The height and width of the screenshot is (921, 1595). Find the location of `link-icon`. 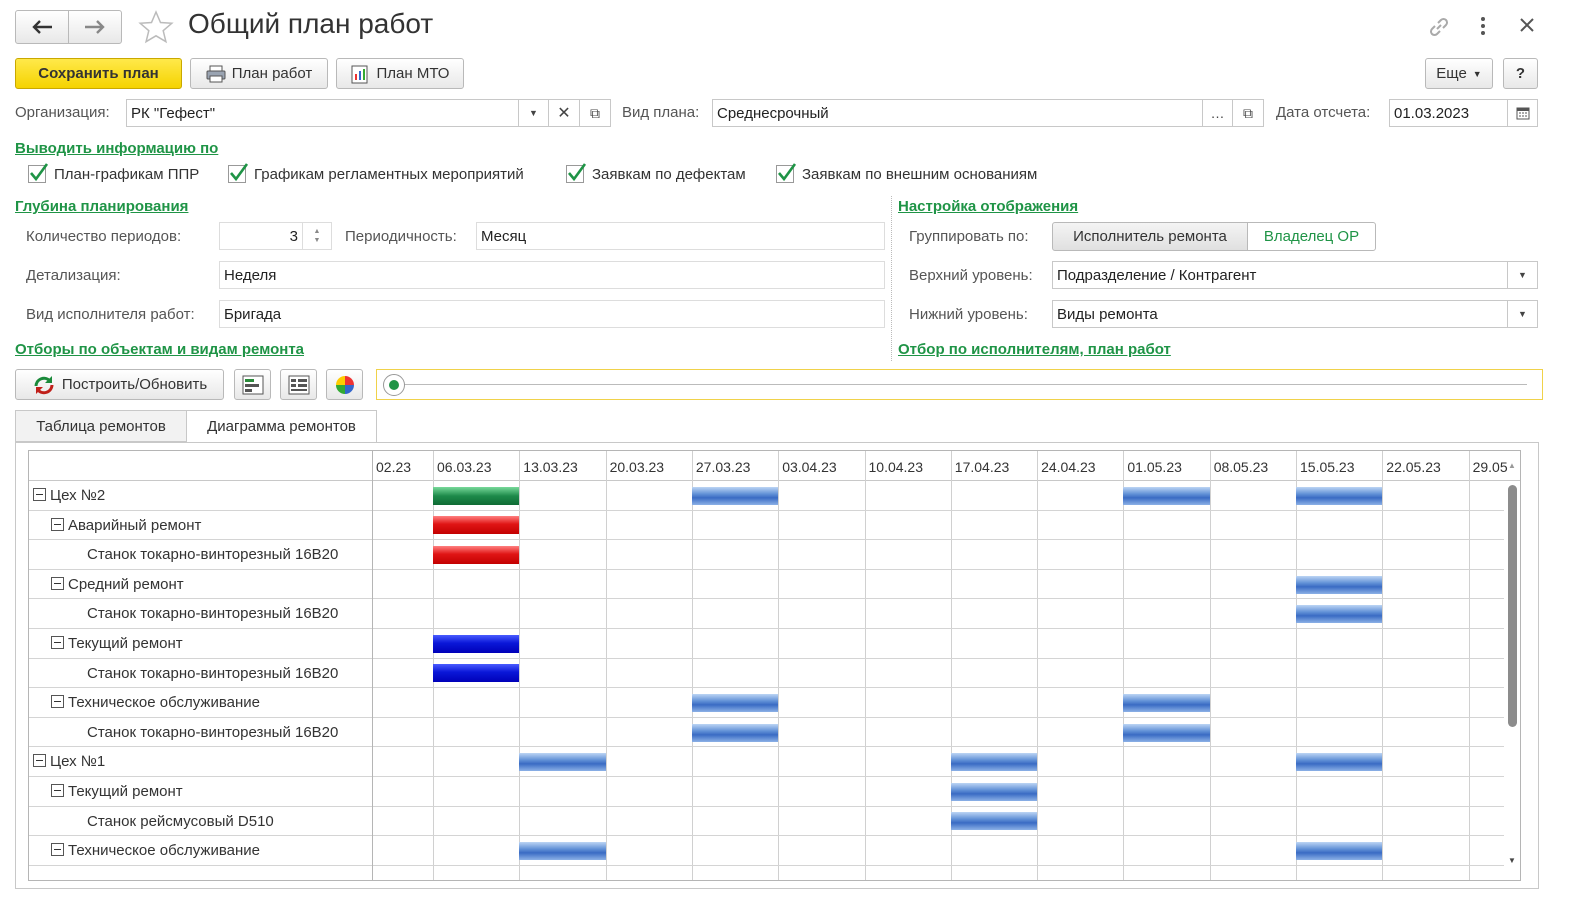

link-icon is located at coordinates (1439, 29).